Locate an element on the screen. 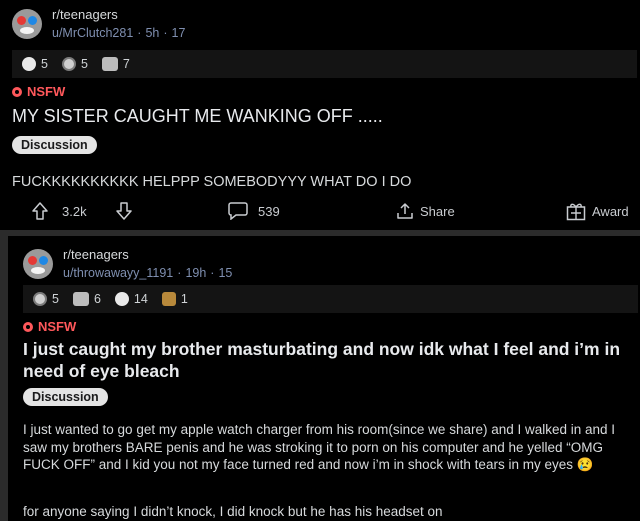 Image resolution: width=640 pixels, height=521 pixels. award-item: 1 is located at coordinates (174, 299).